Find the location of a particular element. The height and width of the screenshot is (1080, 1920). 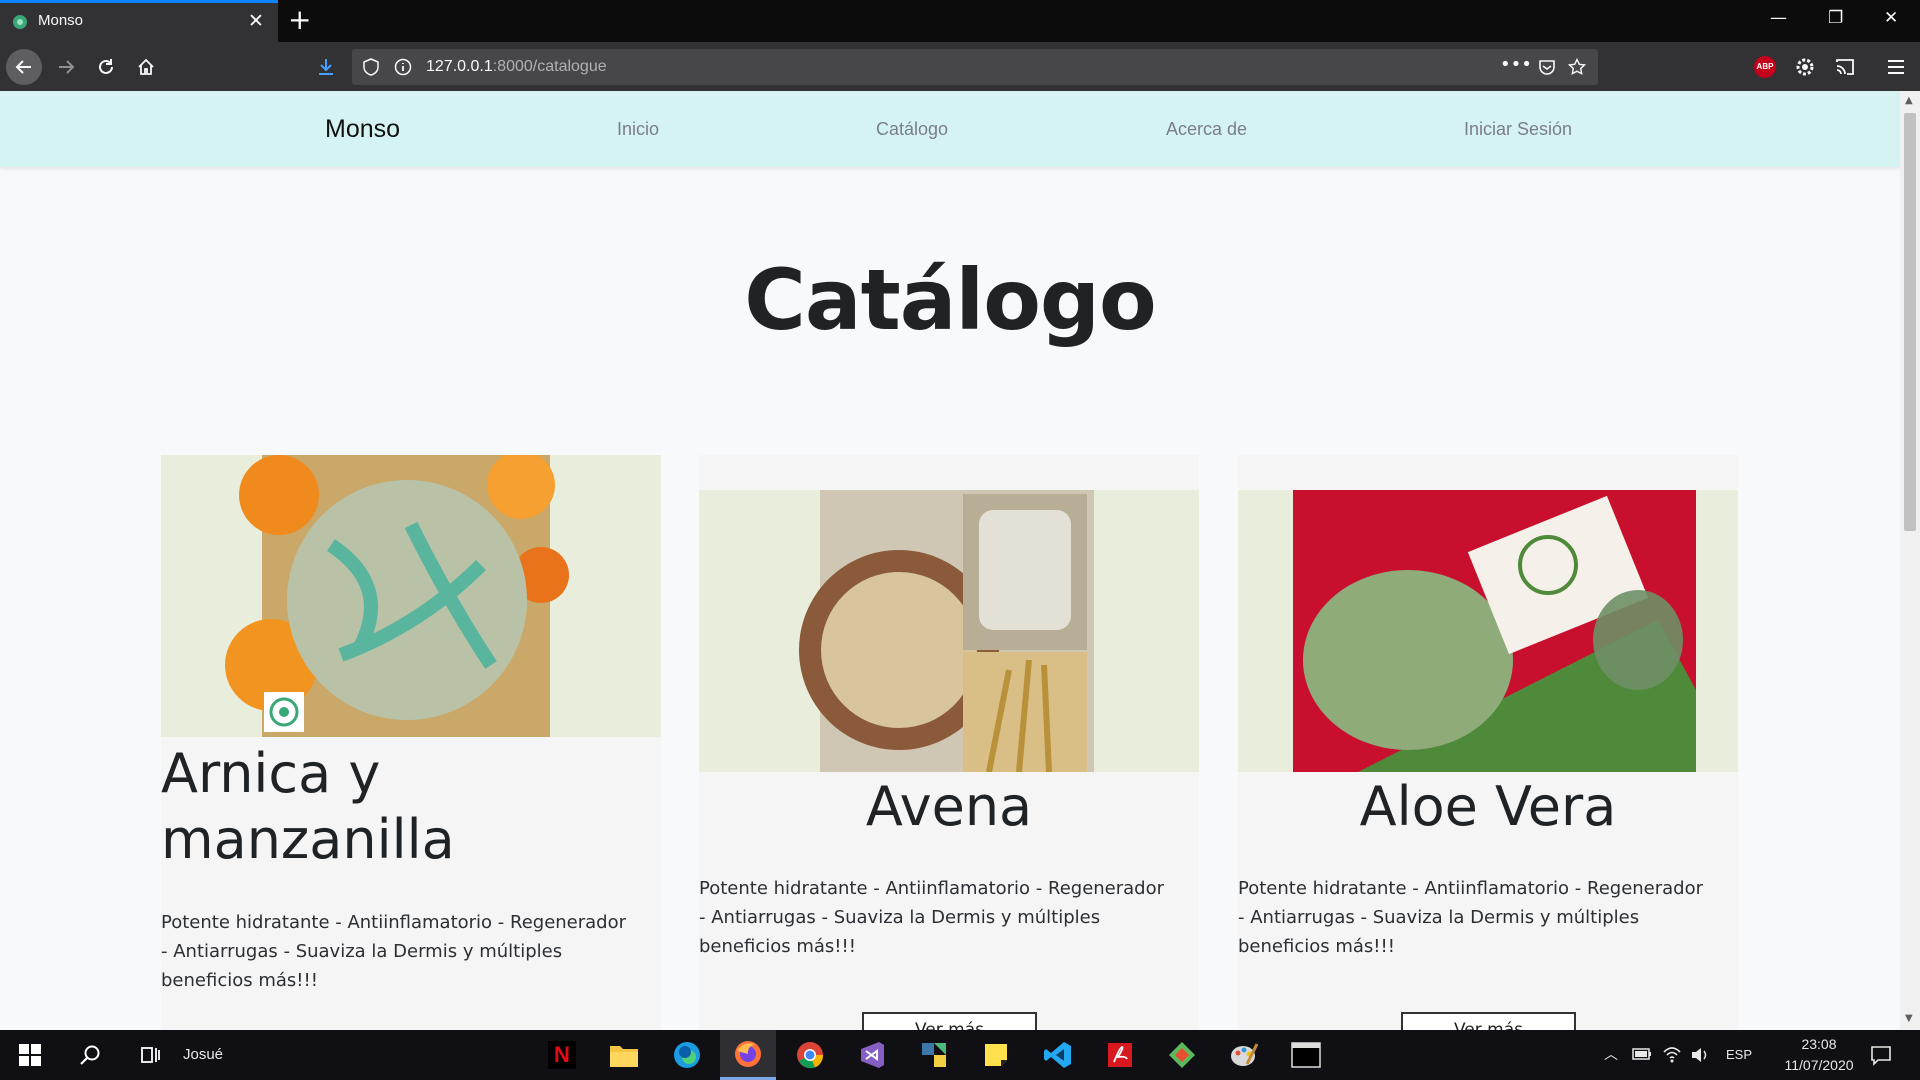

search-icon is located at coordinates (90, 1055).